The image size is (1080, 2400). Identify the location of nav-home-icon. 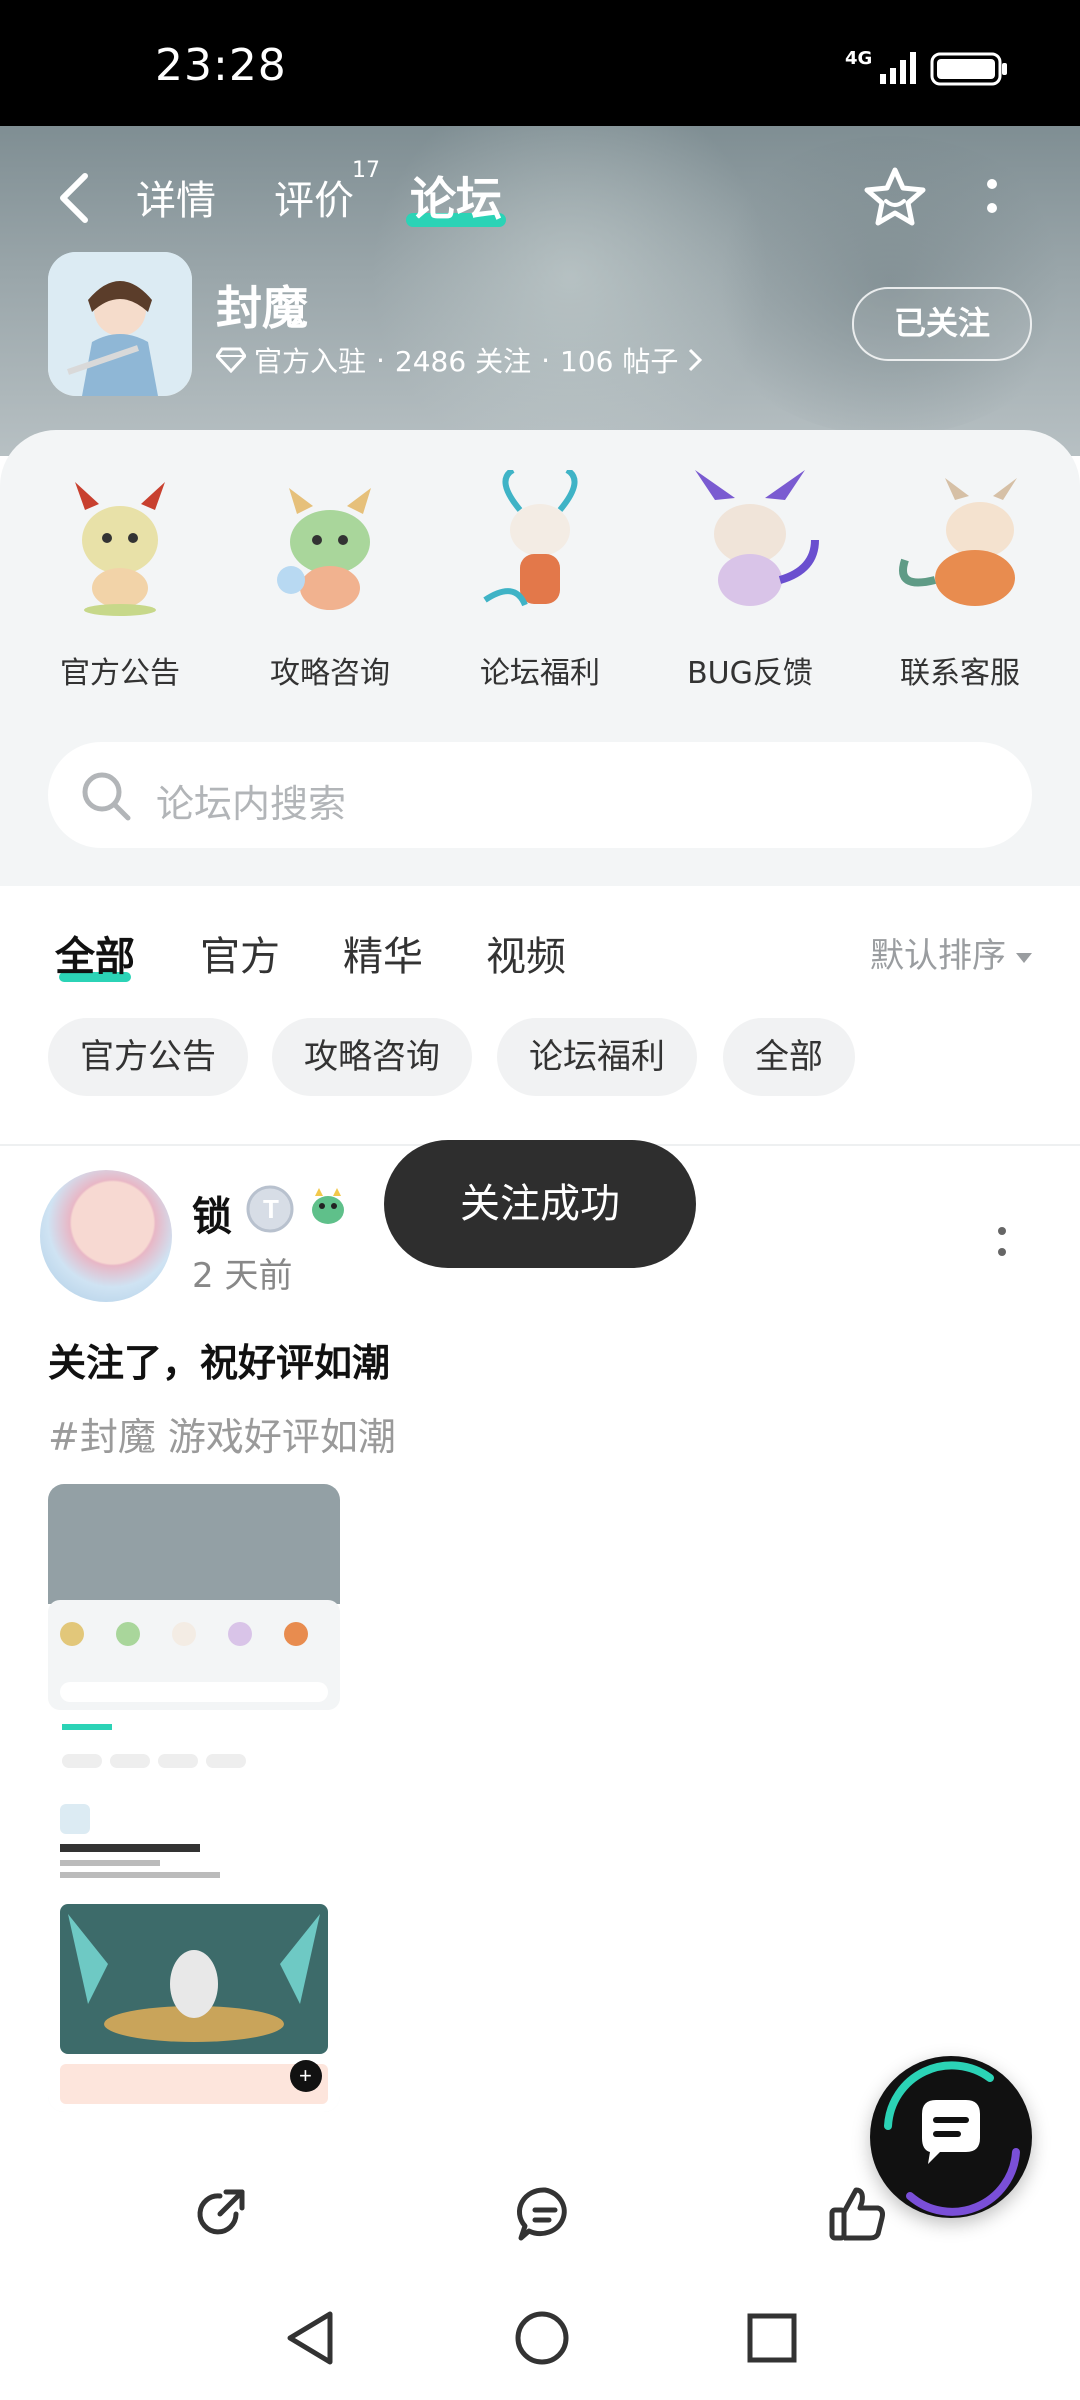
(542, 2338).